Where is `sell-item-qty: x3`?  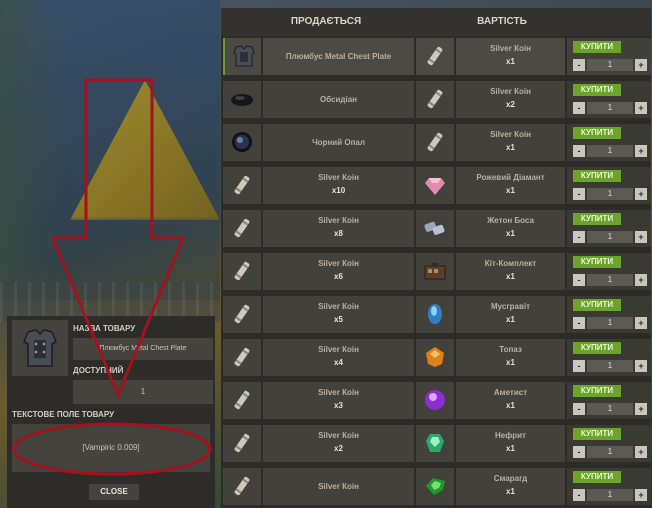
sell-item-qty: x3 is located at coordinates (338, 405).